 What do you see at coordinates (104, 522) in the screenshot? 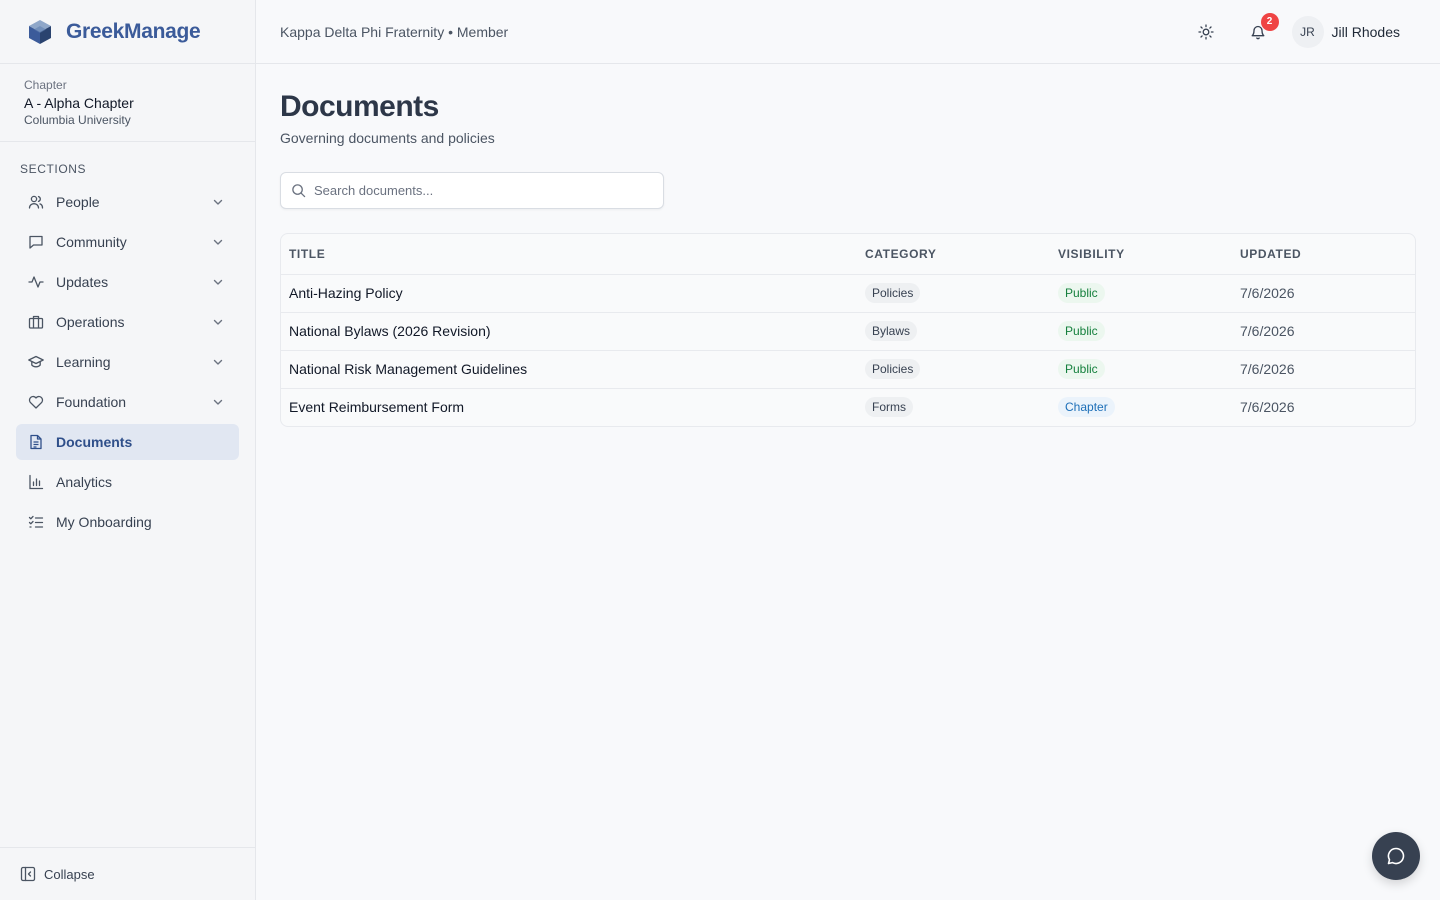
I see `sidebar-item-label: My Onboarding` at bounding box center [104, 522].